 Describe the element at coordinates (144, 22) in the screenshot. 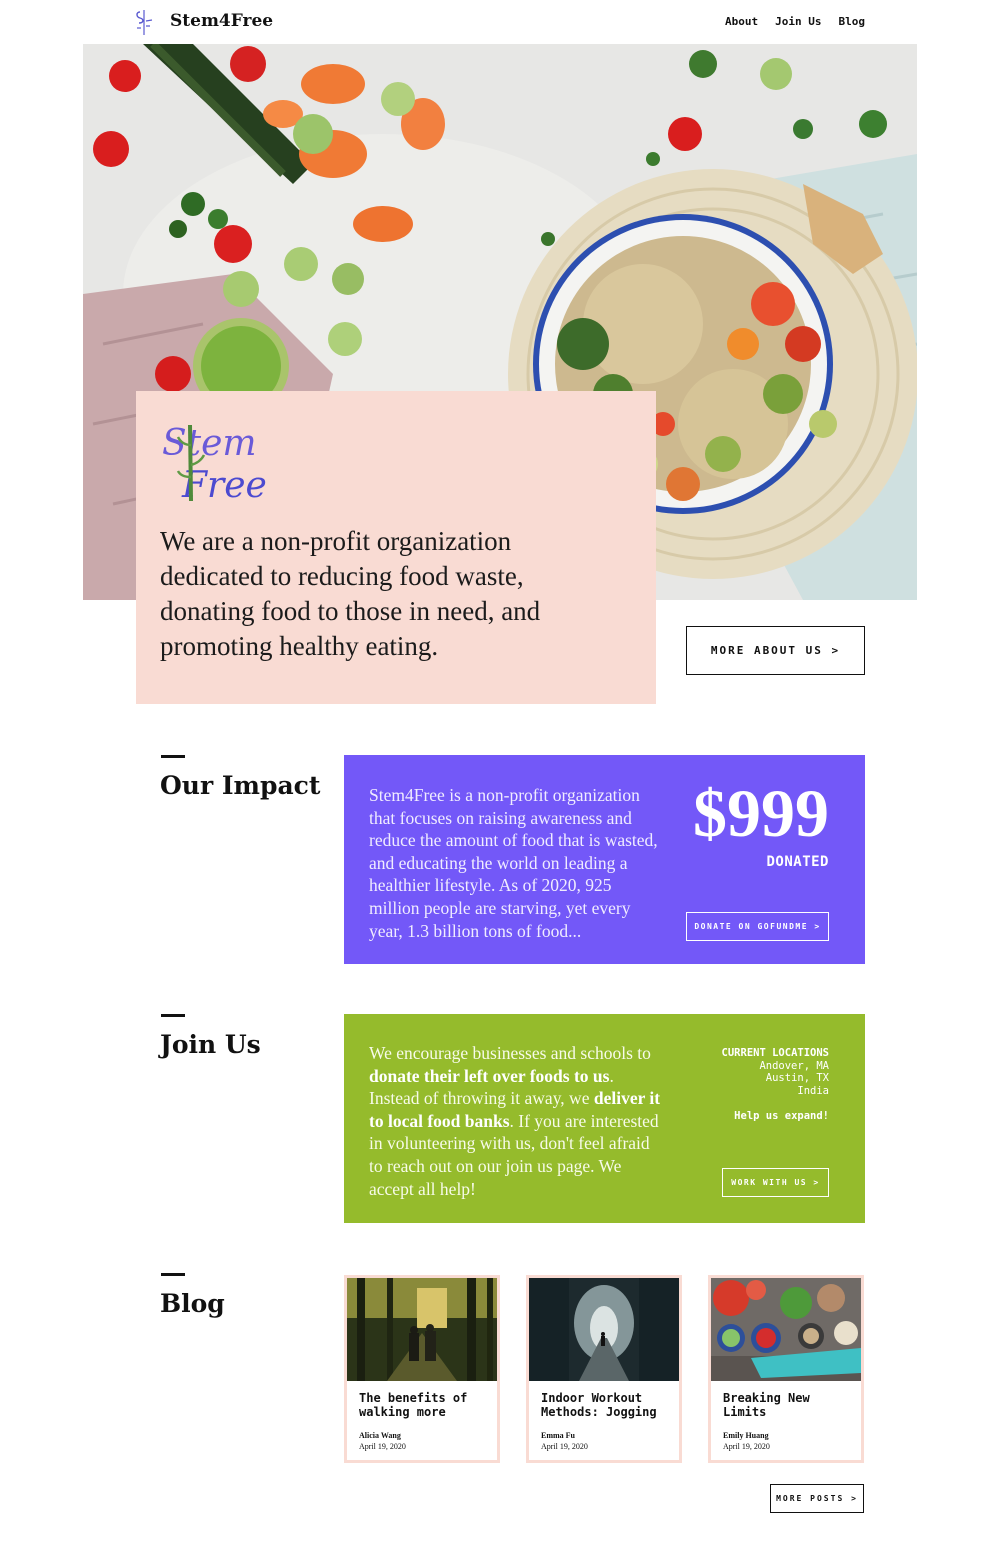

I see `brand-logo-icon` at that location.